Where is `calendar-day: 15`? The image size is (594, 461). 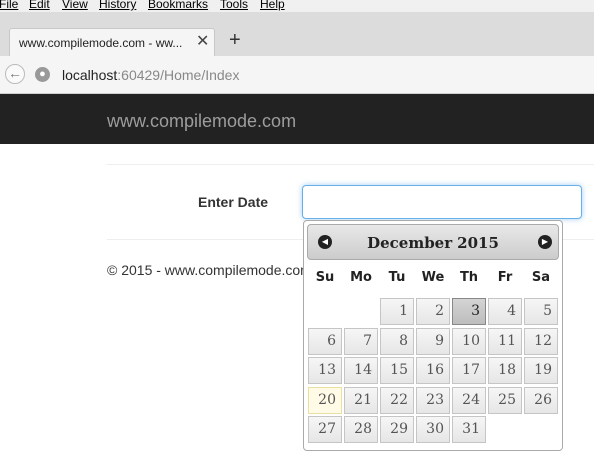 calendar-day: 15 is located at coordinates (397, 371).